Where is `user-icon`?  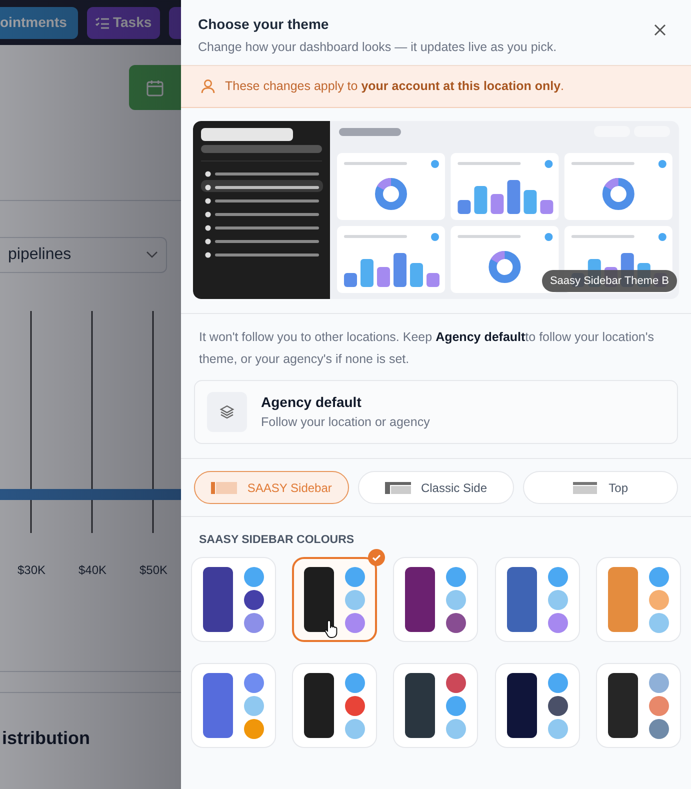
user-icon is located at coordinates (208, 86).